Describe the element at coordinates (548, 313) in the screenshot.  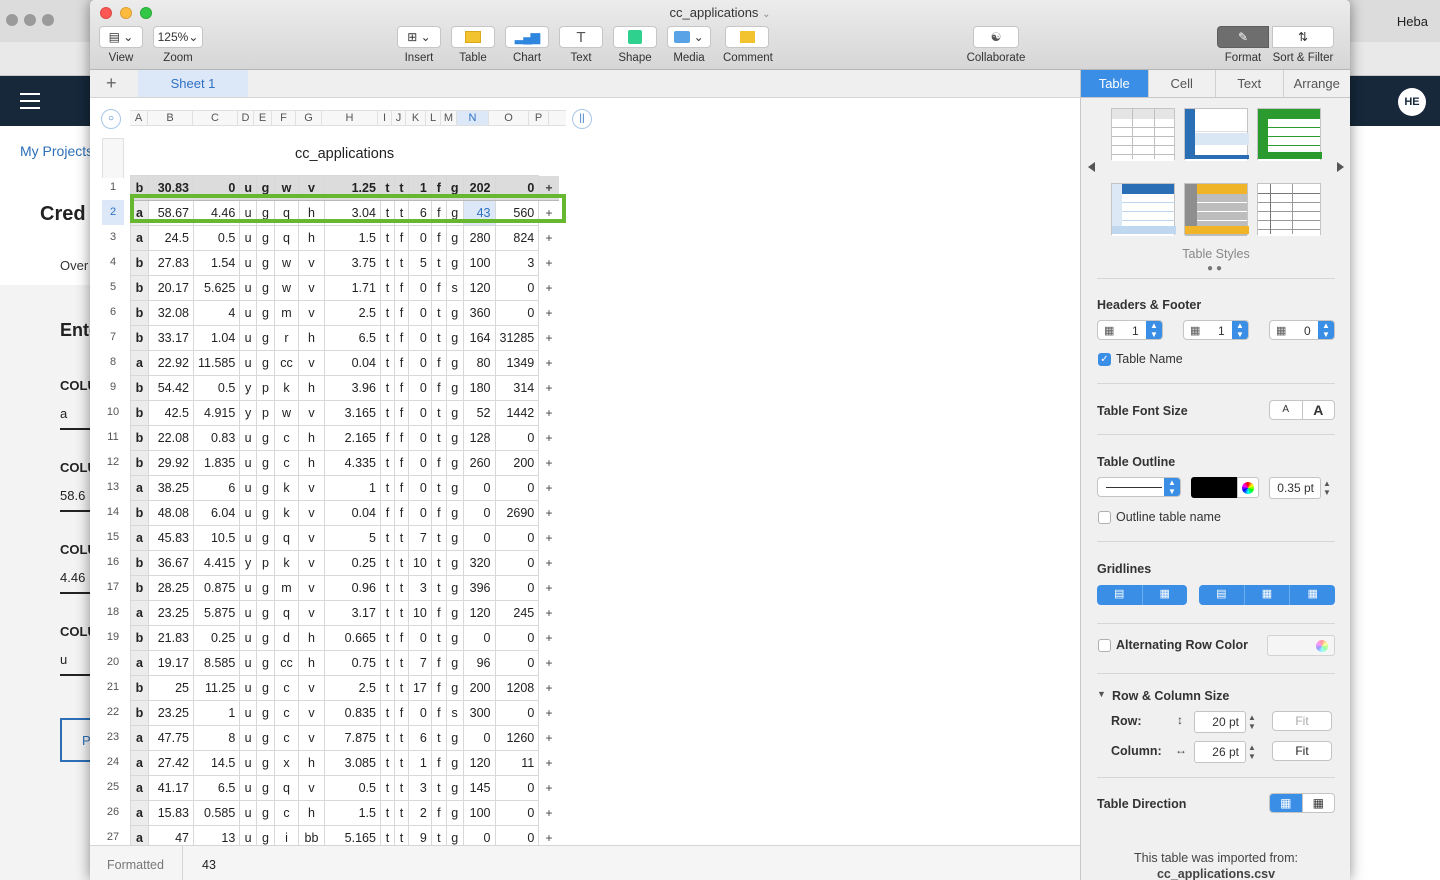
I see `add-column-button: +` at that location.